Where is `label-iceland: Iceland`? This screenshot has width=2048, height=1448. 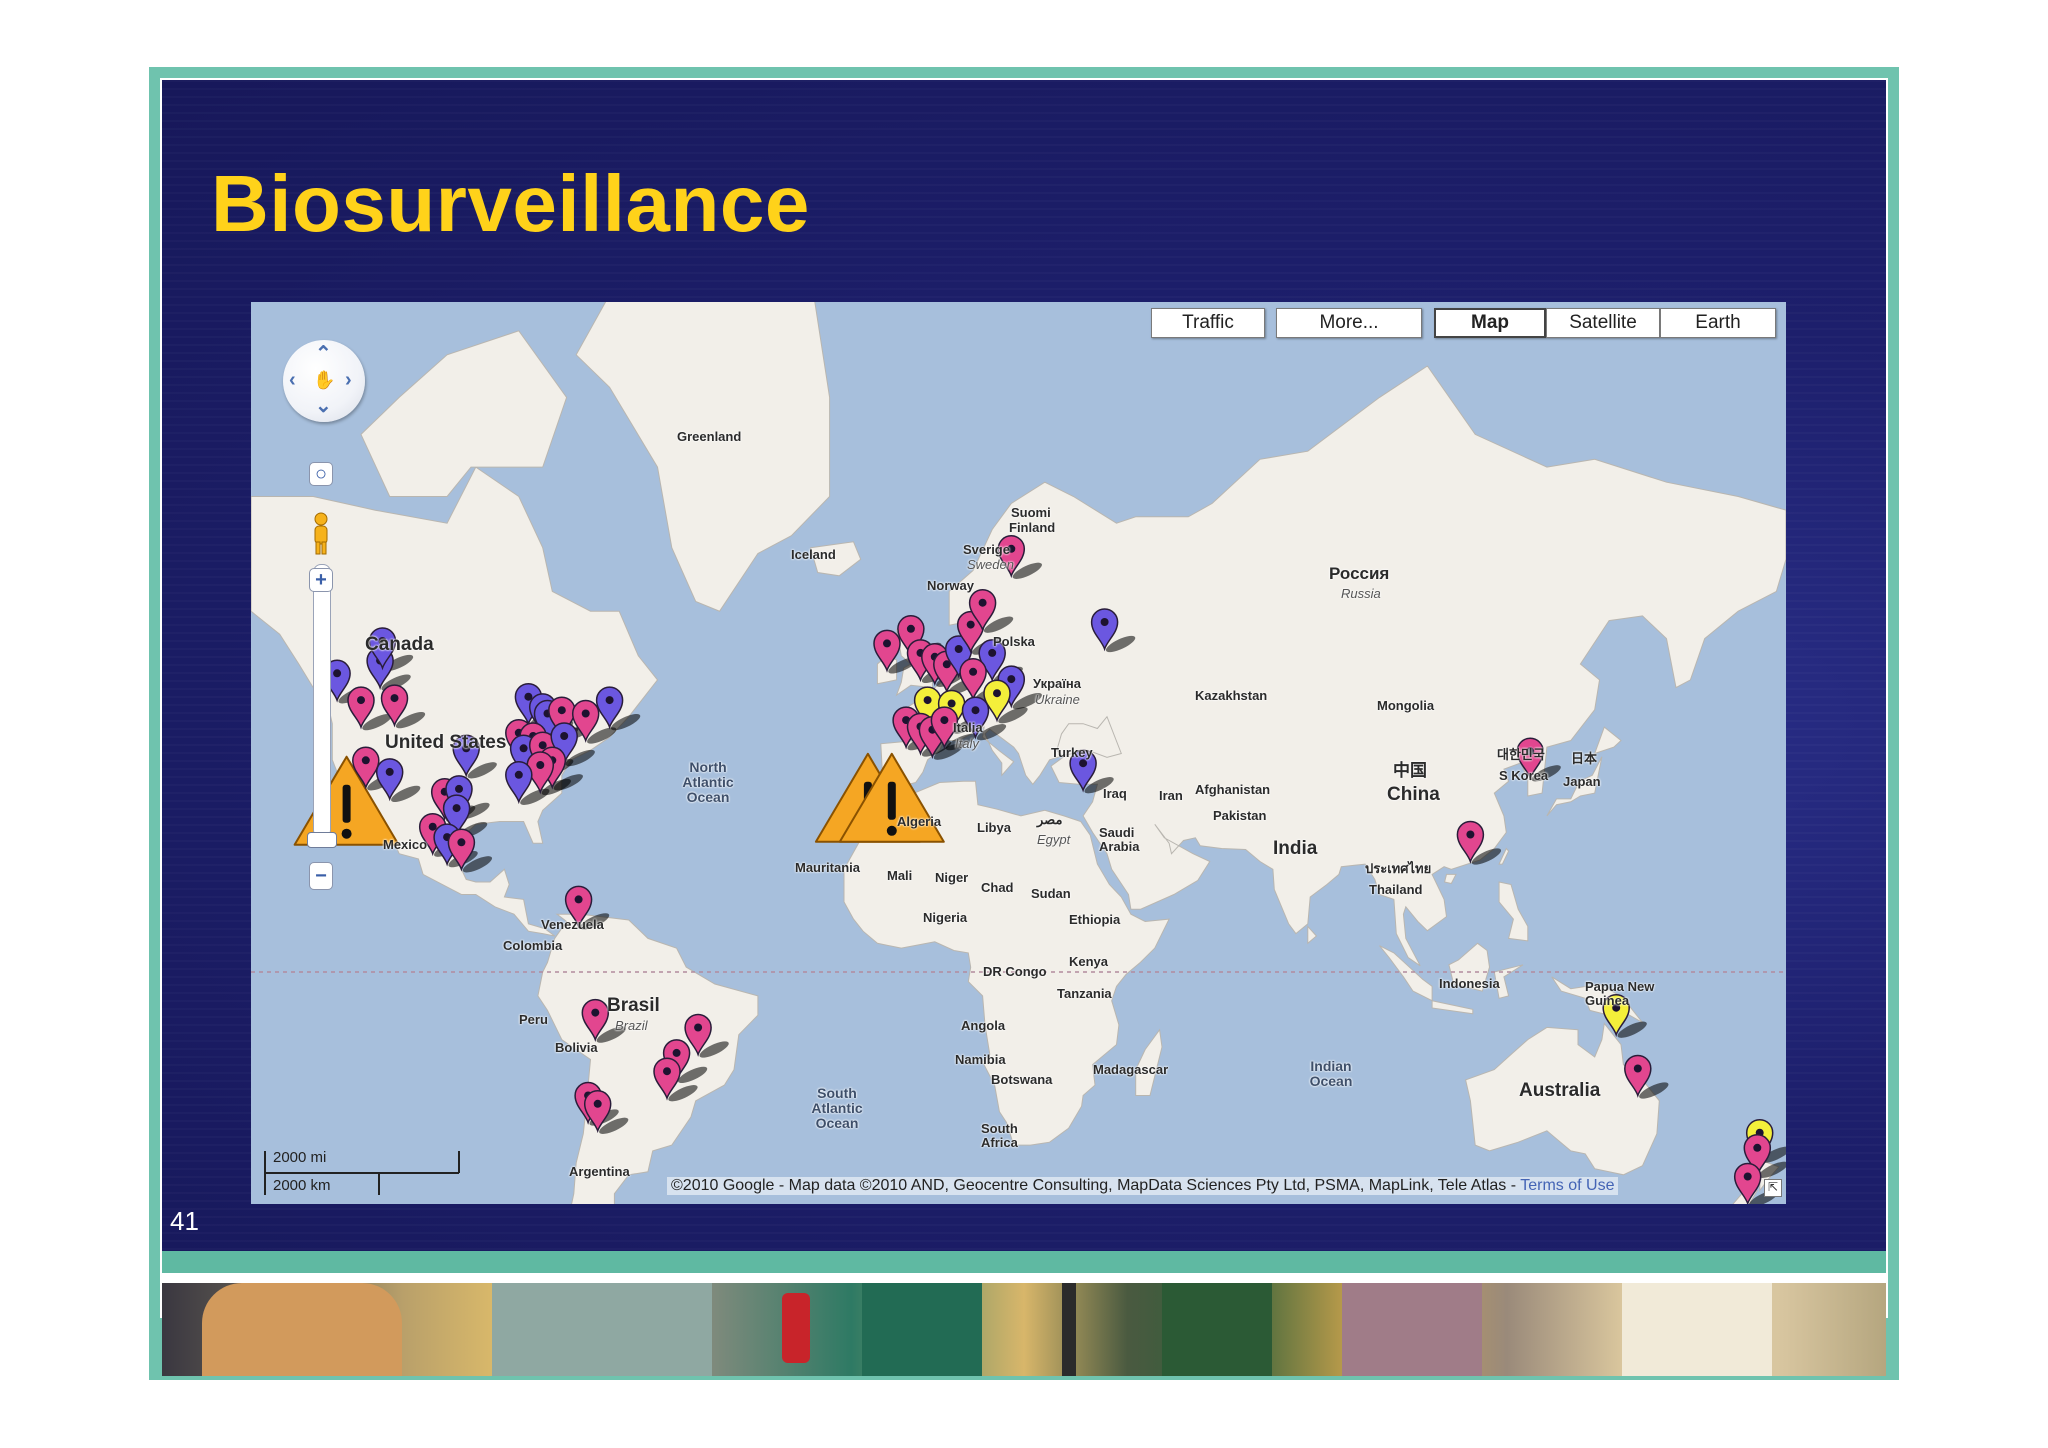 label-iceland: Iceland is located at coordinates (813, 554).